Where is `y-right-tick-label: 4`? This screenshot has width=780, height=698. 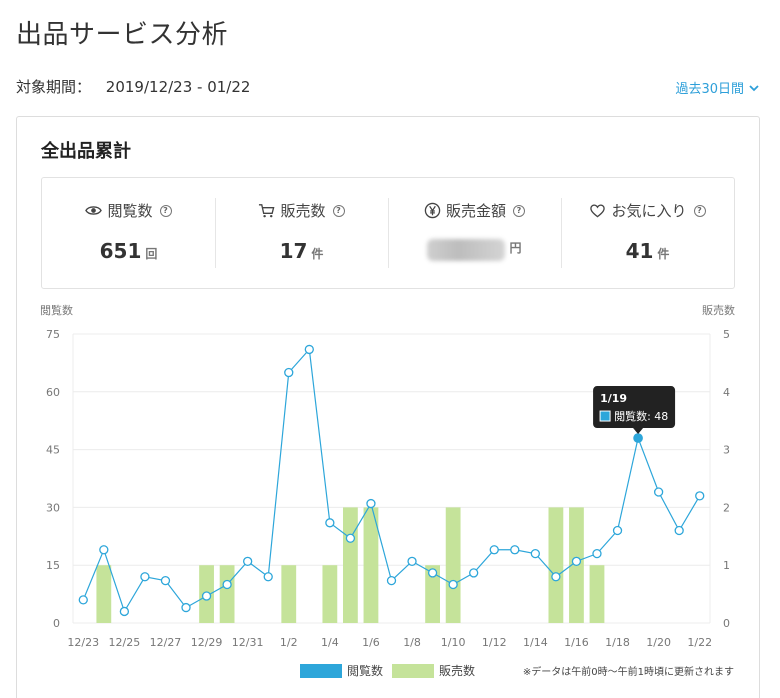 y-right-tick-label: 4 is located at coordinates (726, 392).